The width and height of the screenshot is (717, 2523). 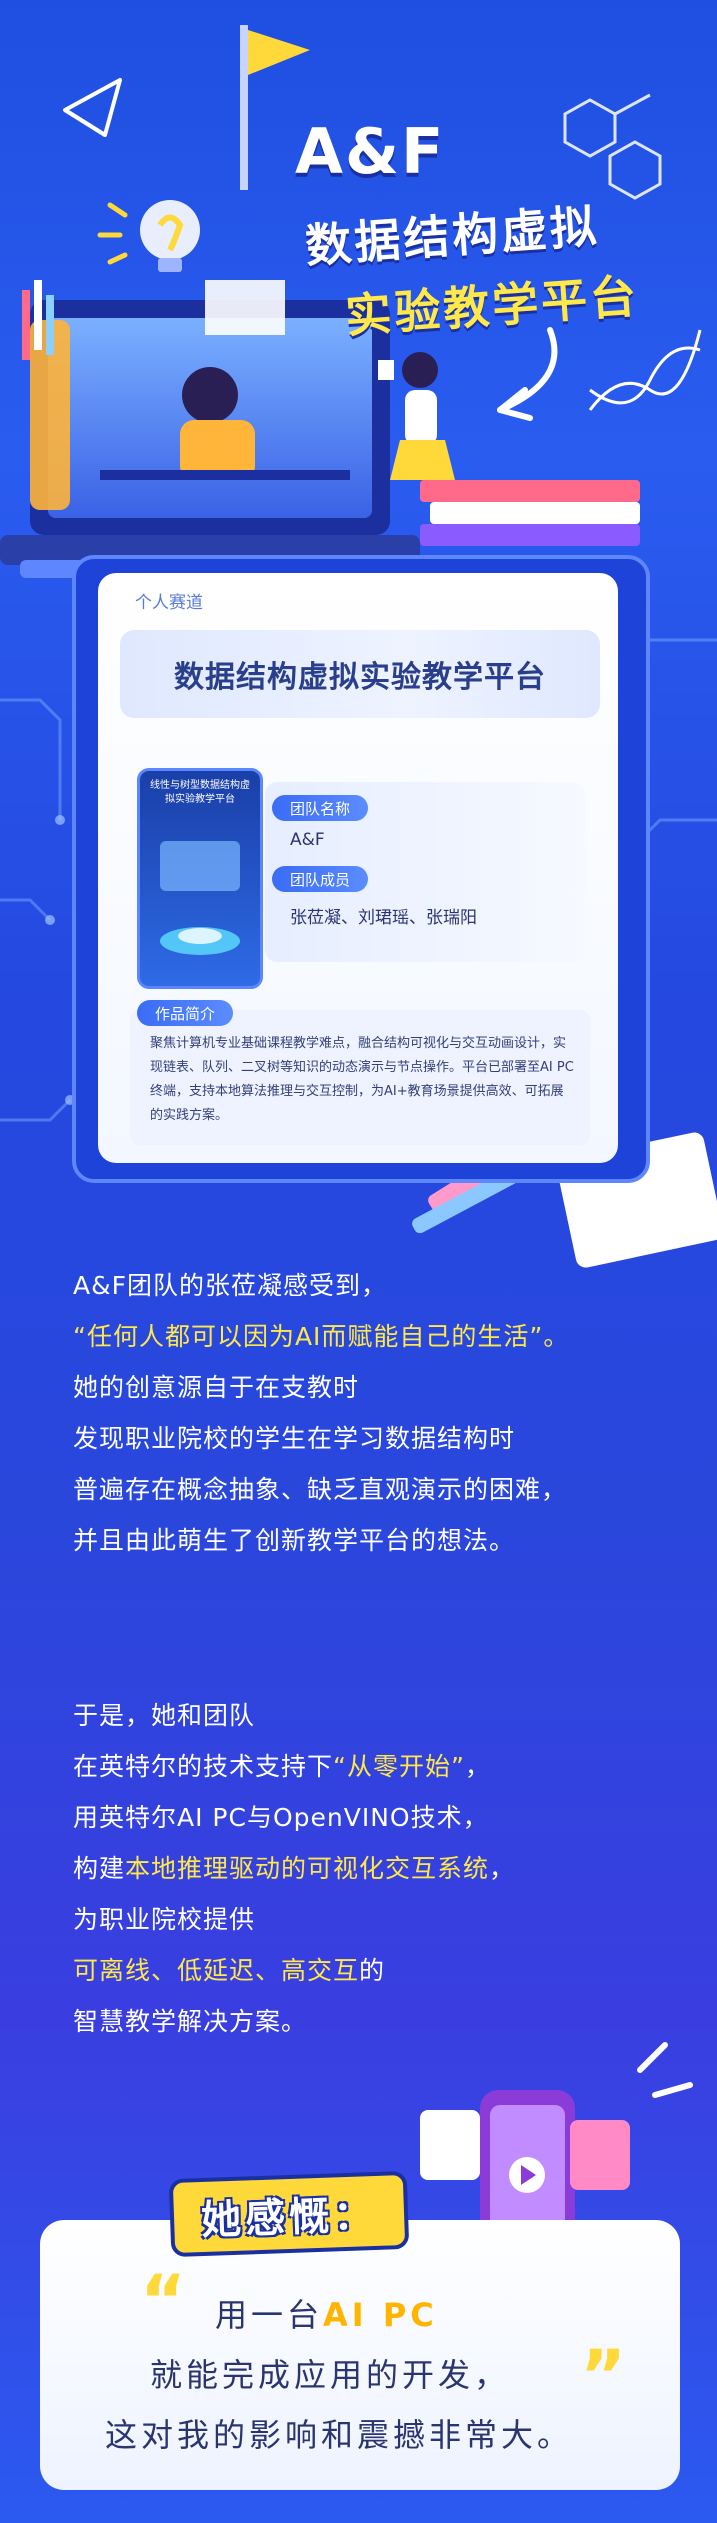 What do you see at coordinates (502, 1868) in the screenshot?
I see `story2-line4-c: ，` at bounding box center [502, 1868].